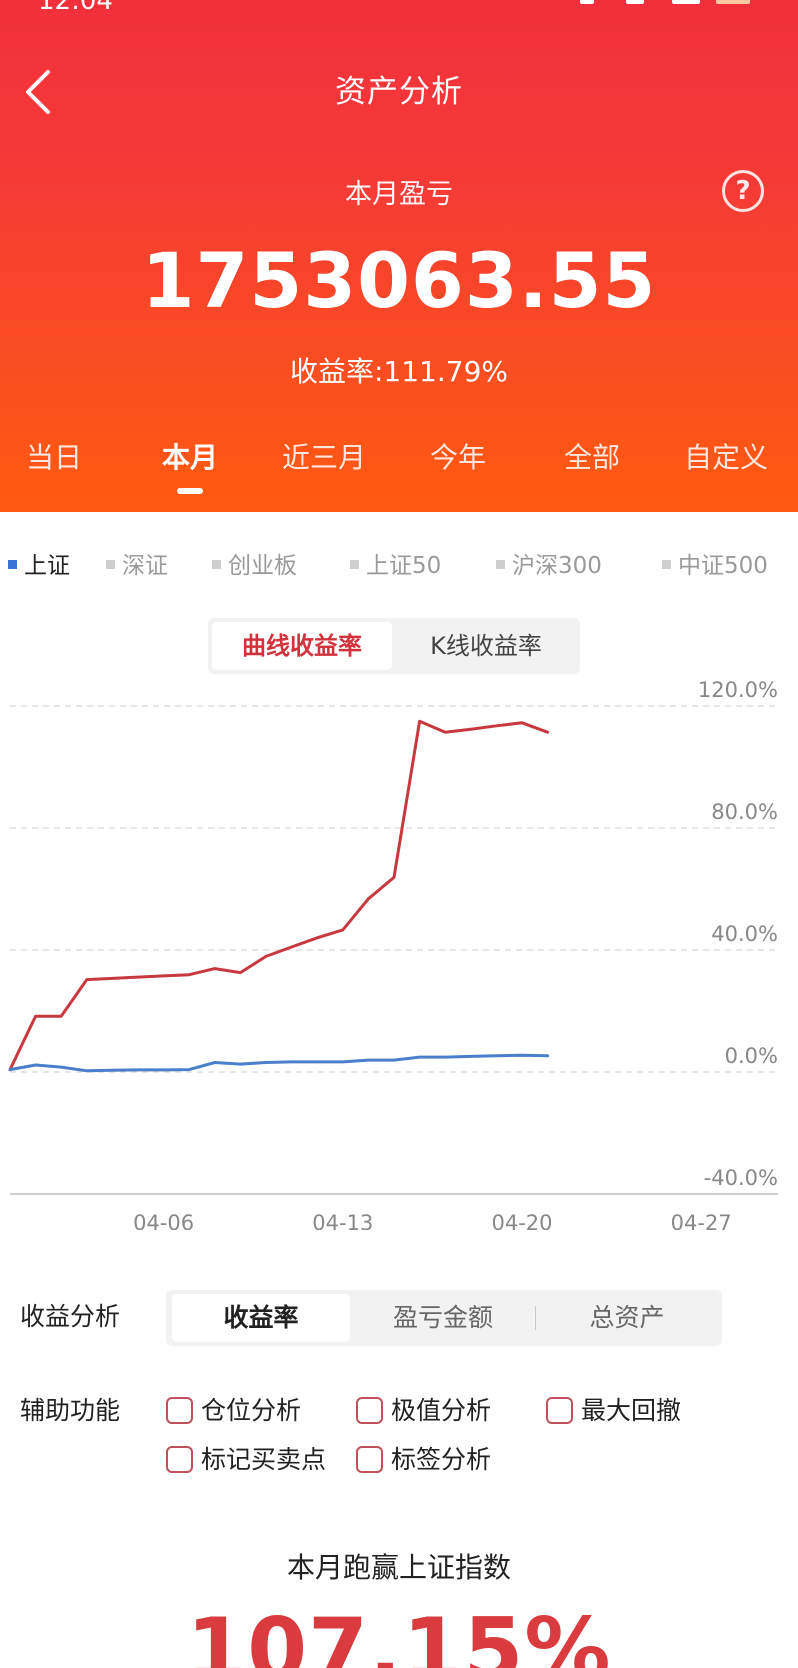 The width and height of the screenshot is (798, 1668). Describe the element at coordinates (398, 371) in the screenshot. I see `return-rate: 收益率:111.79%` at that location.